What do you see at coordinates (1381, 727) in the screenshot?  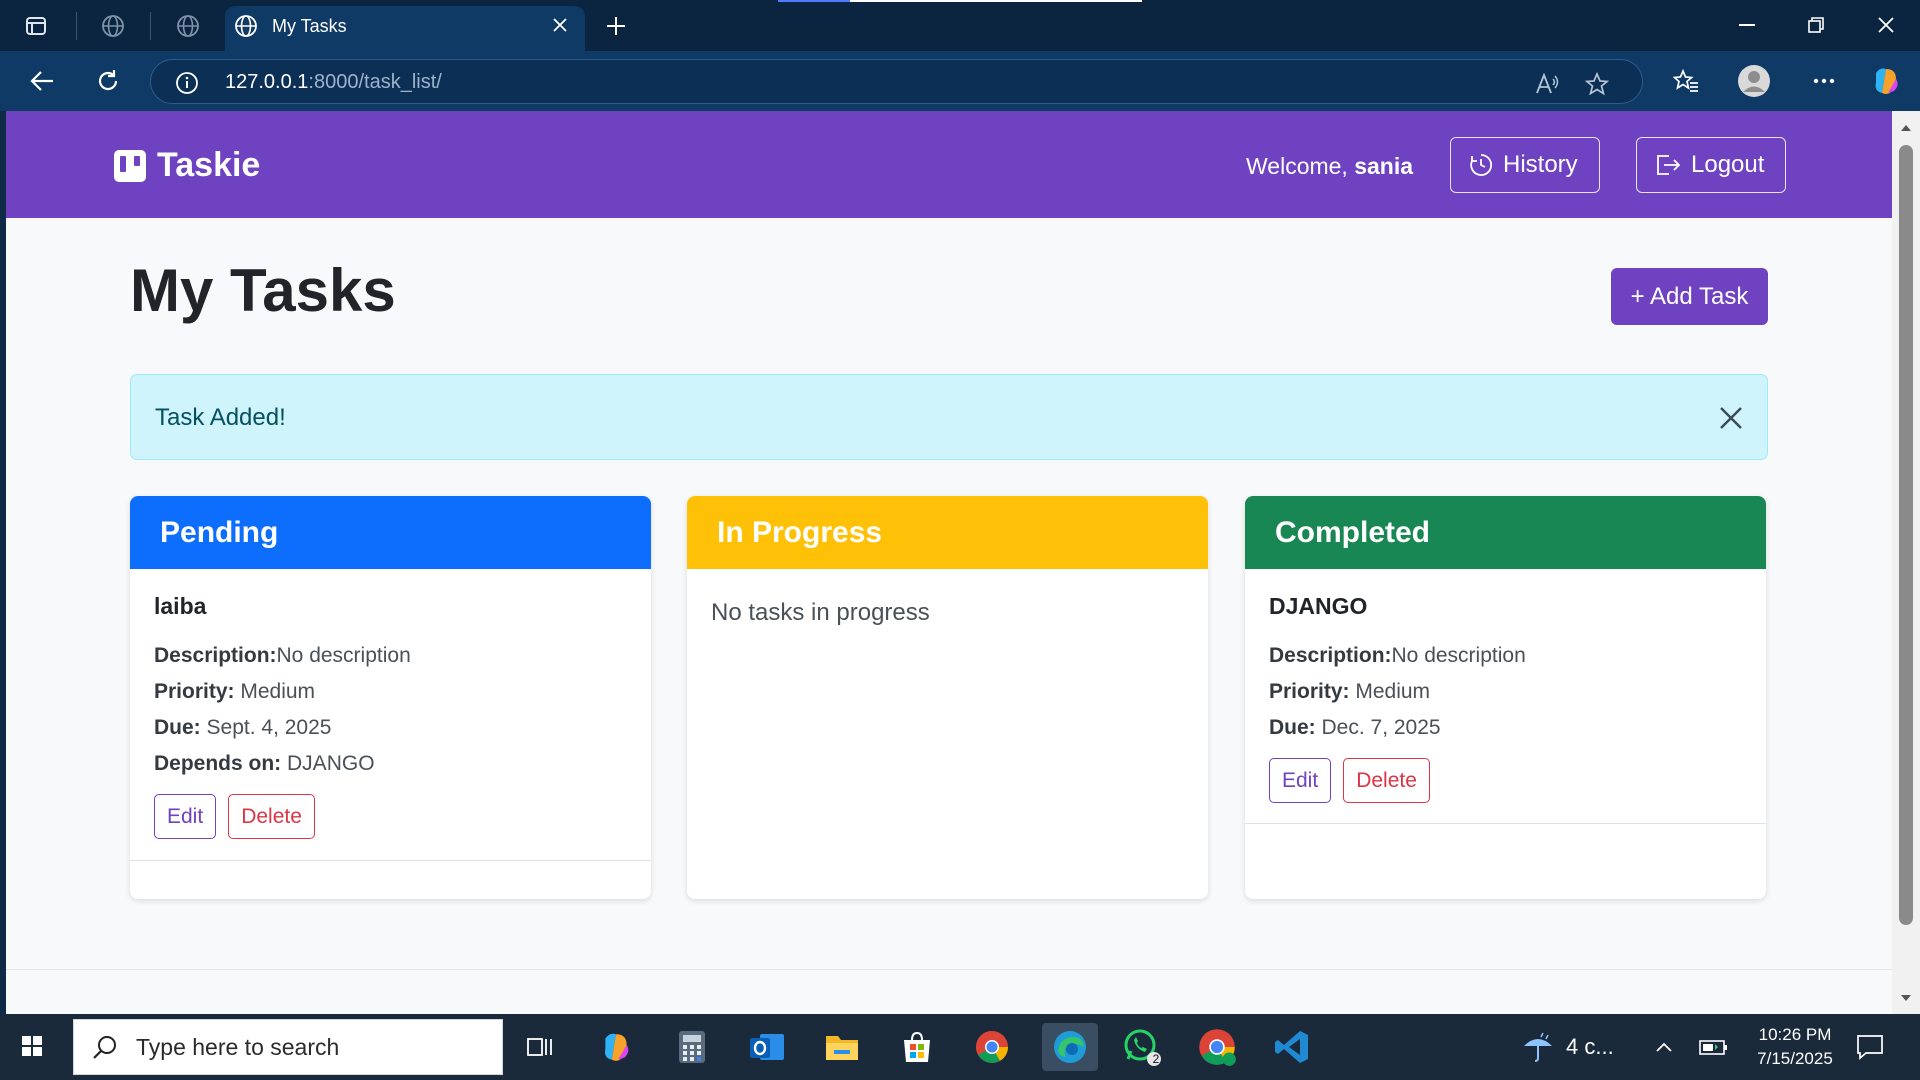 I see `due-value: Dec. 7, 2025` at bounding box center [1381, 727].